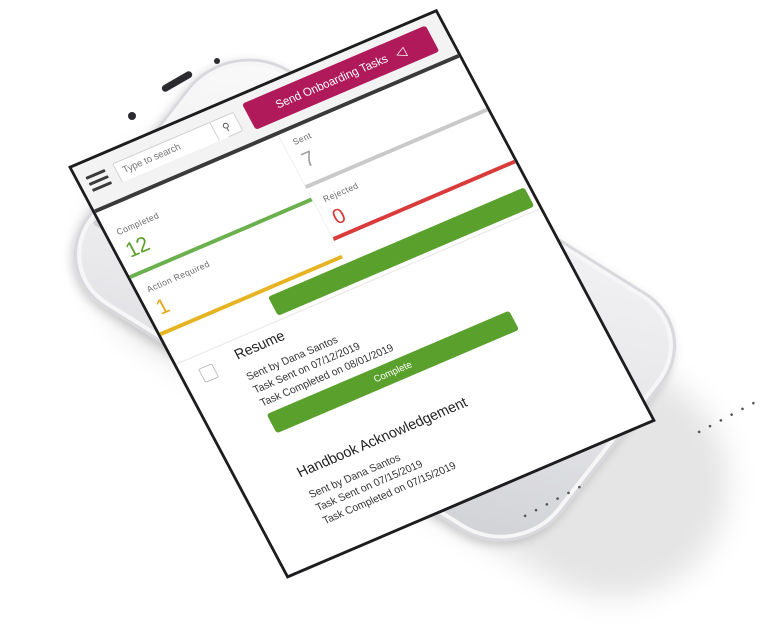 The height and width of the screenshot is (640, 774). Describe the element at coordinates (99, 181) in the screenshot. I see `hamburger-menu-icon` at that location.